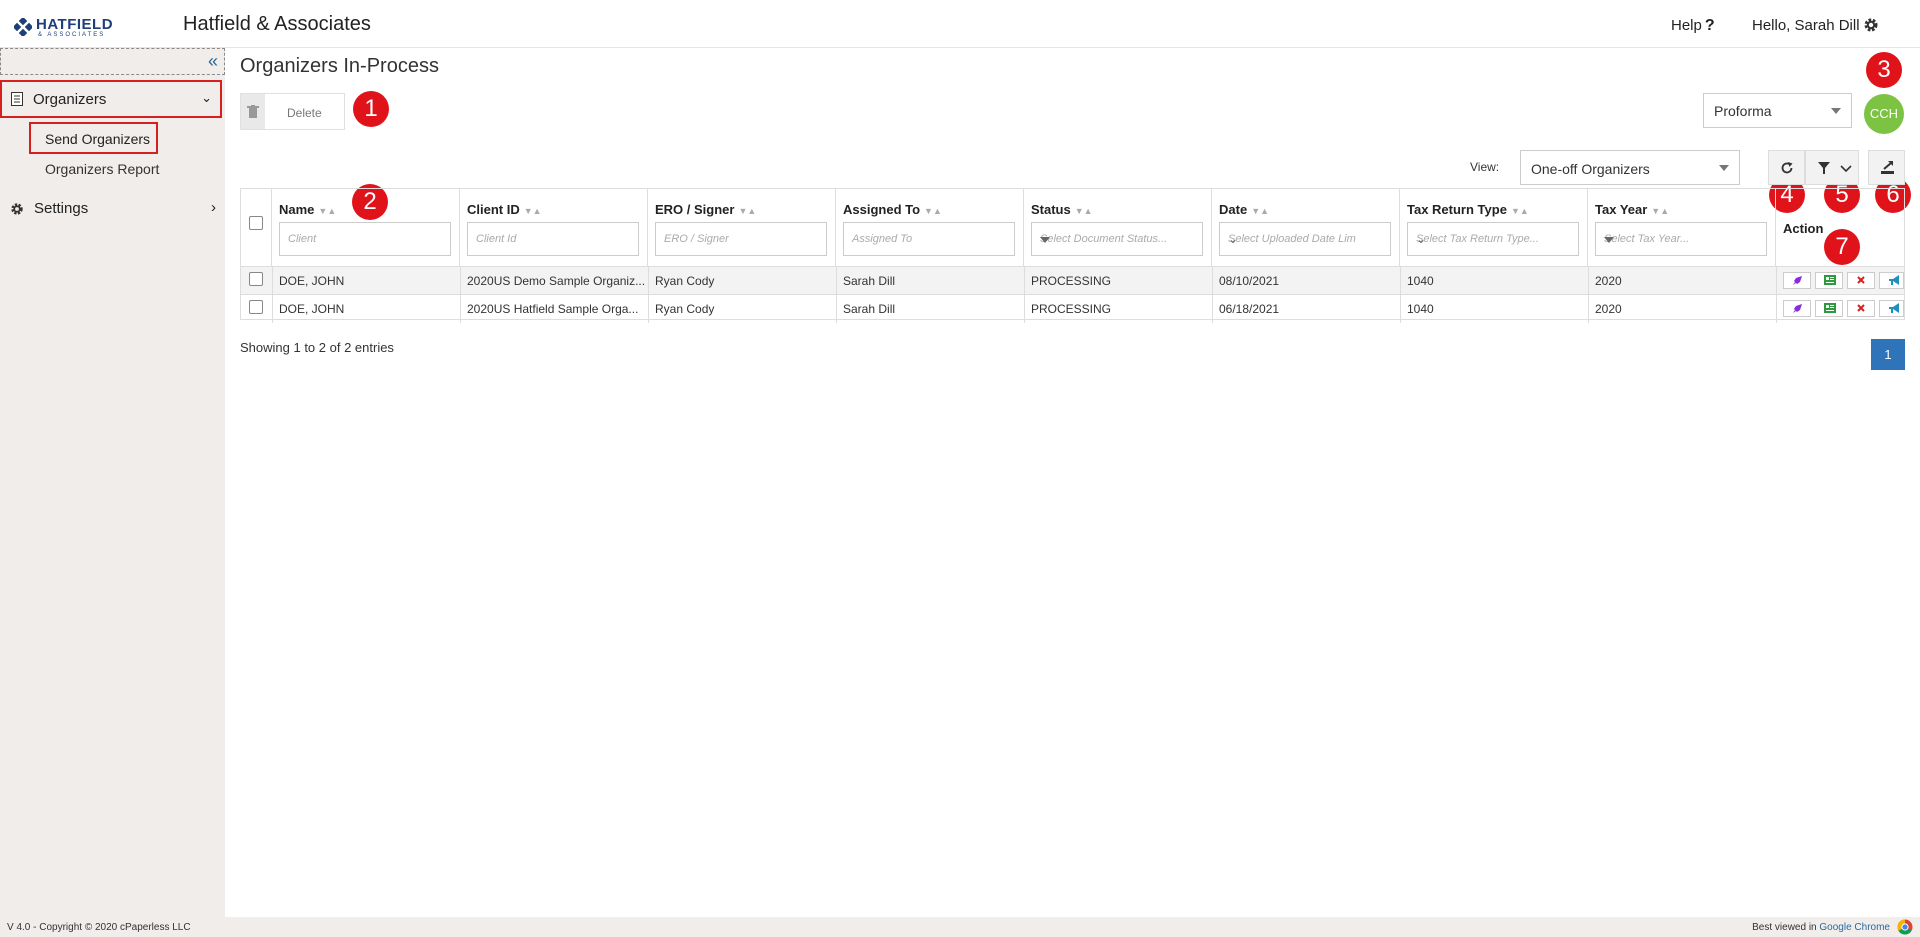 The width and height of the screenshot is (1920, 937). I want to click on hatfield-logo: HATFIELD & ASSOCIATES, so click(69, 27).